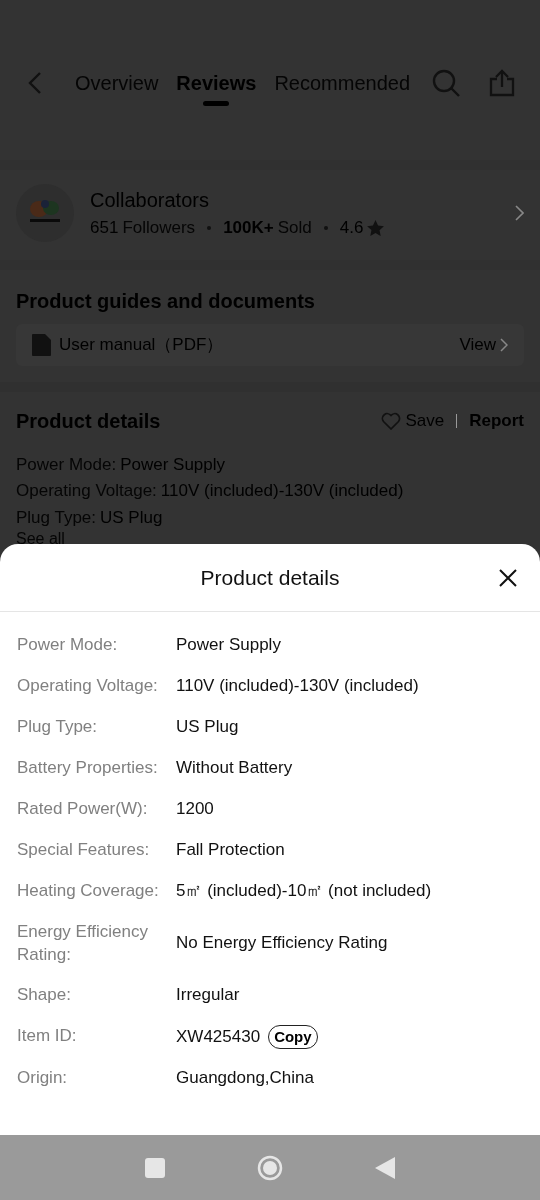 This screenshot has width=540, height=1200. Describe the element at coordinates (195, 808) in the screenshot. I see `attribute-value: 1200` at that location.